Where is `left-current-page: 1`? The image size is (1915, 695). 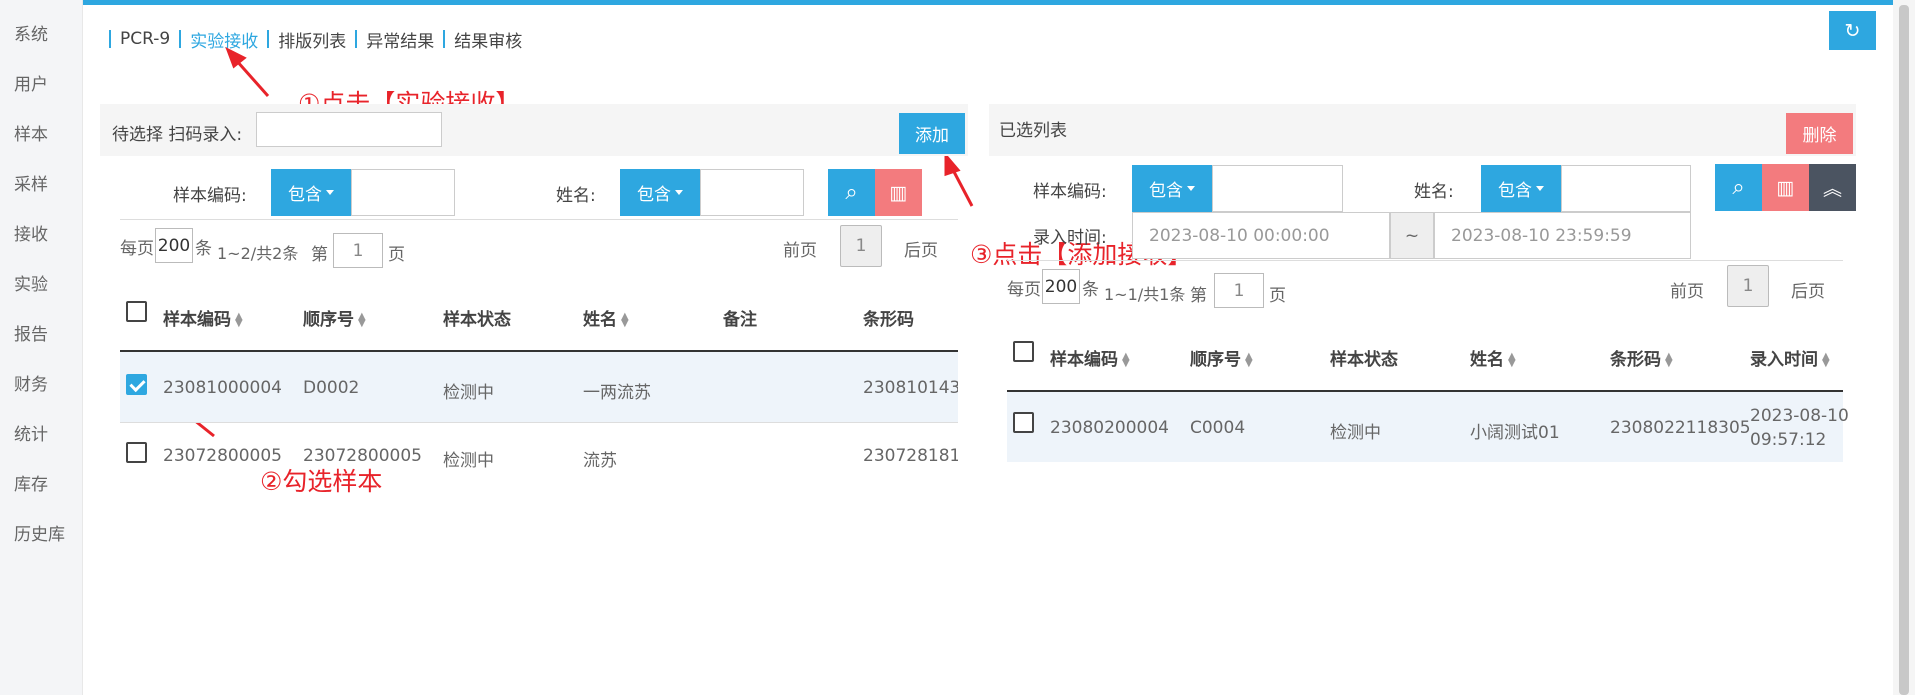
left-current-page: 1 is located at coordinates (861, 246).